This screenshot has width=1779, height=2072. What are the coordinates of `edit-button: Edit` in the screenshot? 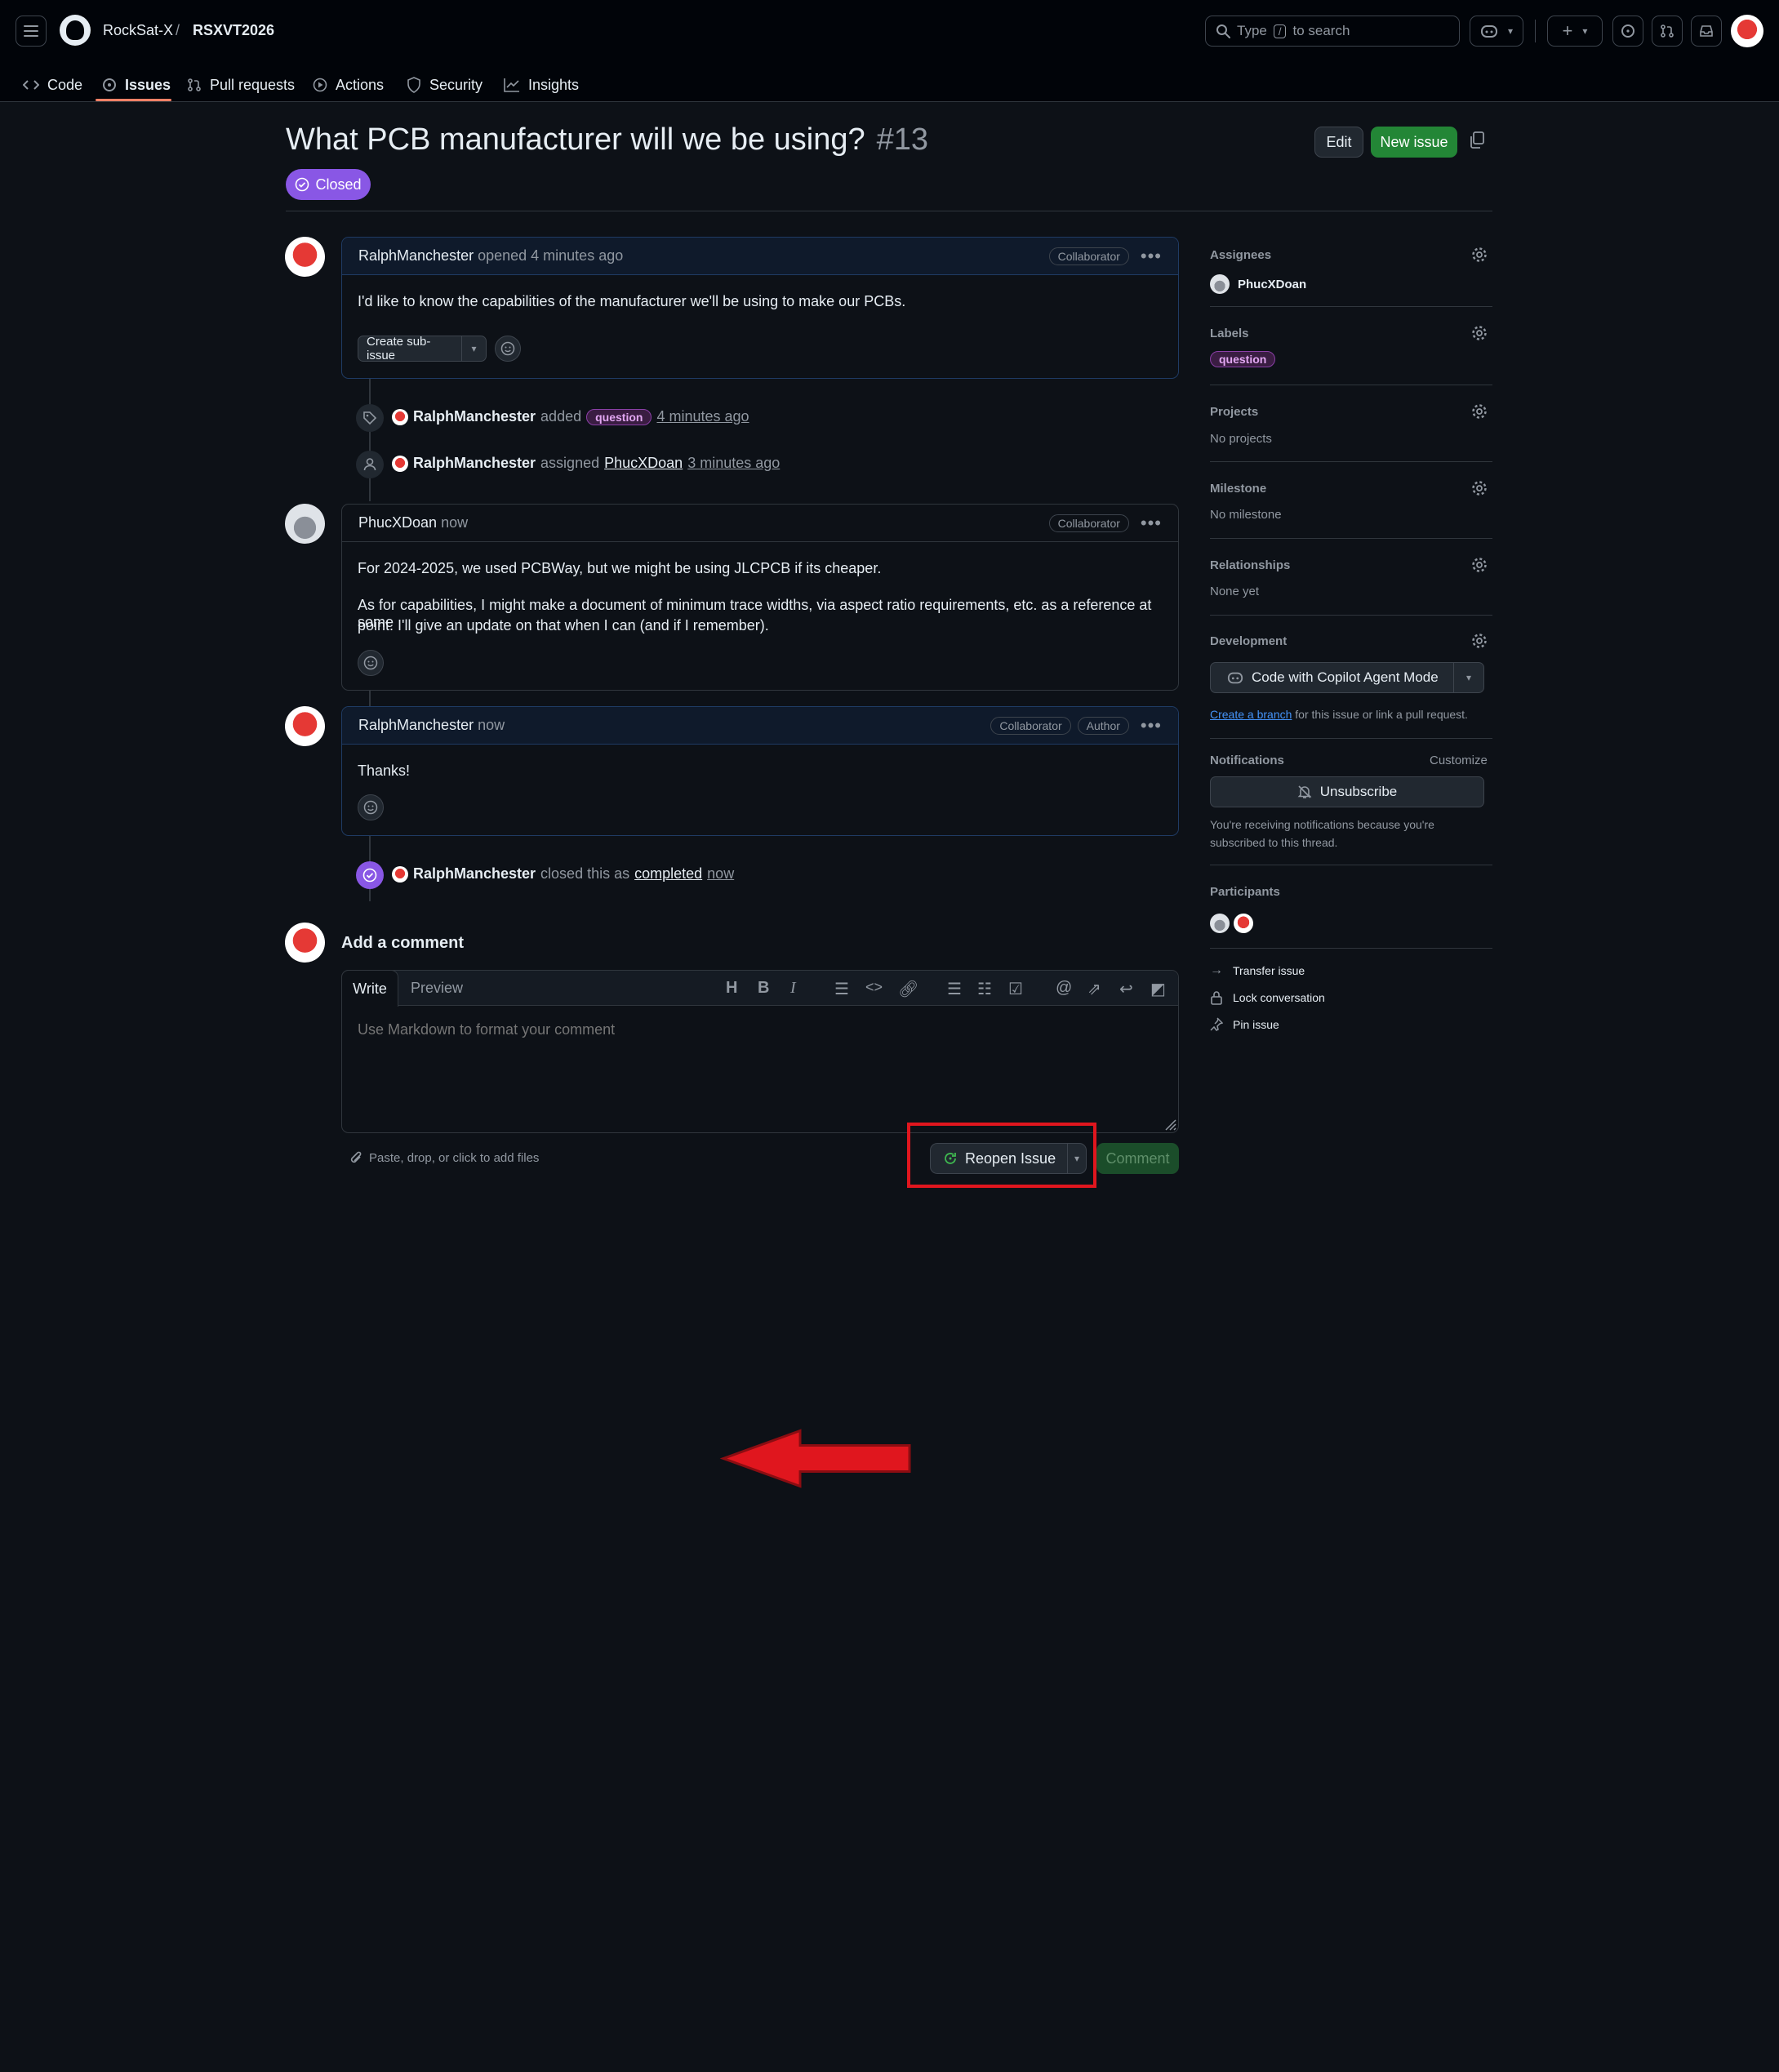 It's located at (1338, 142).